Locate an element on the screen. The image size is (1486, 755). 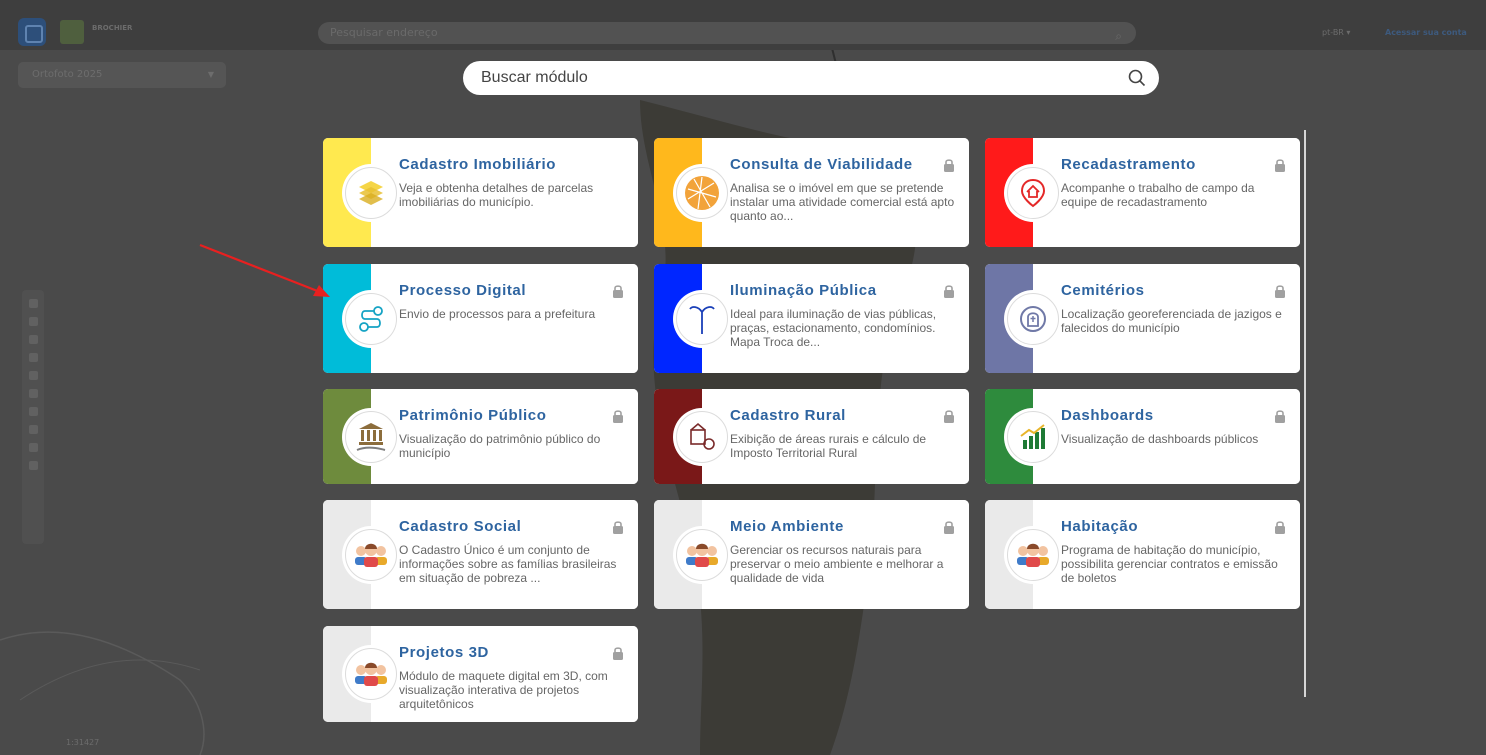
module-title: Recadastramento is located at coordinates (1128, 164).